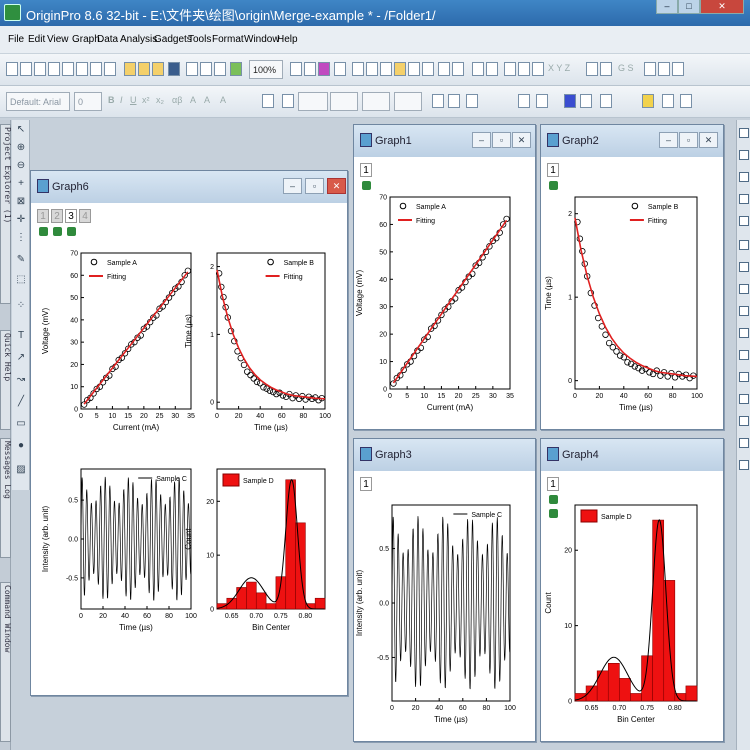  Describe the element at coordinates (144, 69) in the screenshot. I see `open-template-icon` at that location.